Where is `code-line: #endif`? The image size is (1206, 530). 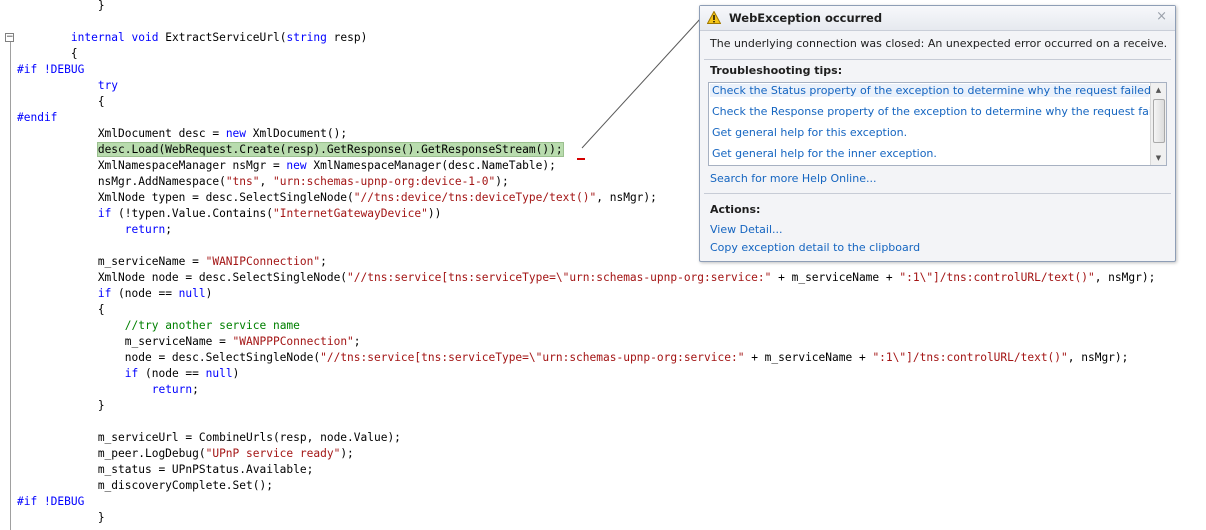 code-line: #endif is located at coordinates (37, 118).